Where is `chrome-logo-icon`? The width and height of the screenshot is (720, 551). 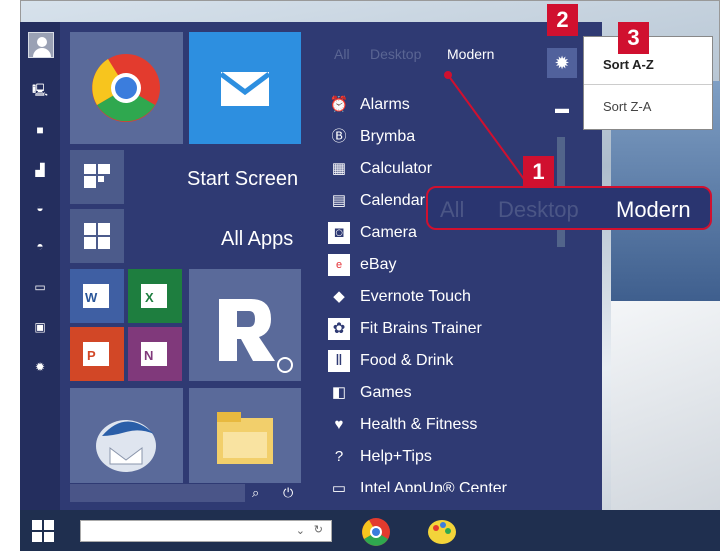 chrome-logo-icon is located at coordinates (126, 88).